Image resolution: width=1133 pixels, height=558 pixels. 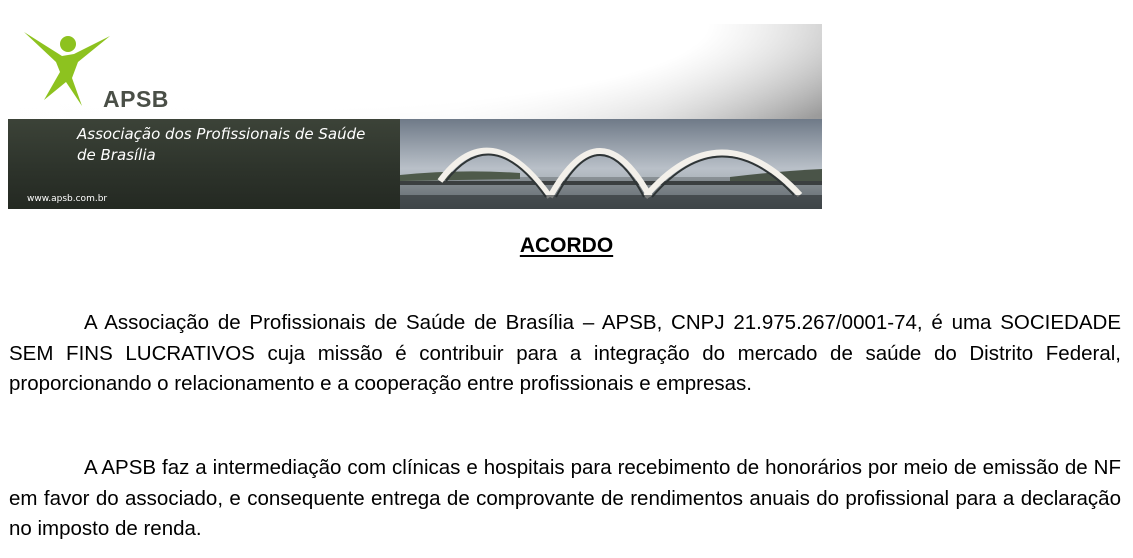 I want to click on org-name-line1: Associação dos Profissionais de Saúde, so click(x=221, y=134).